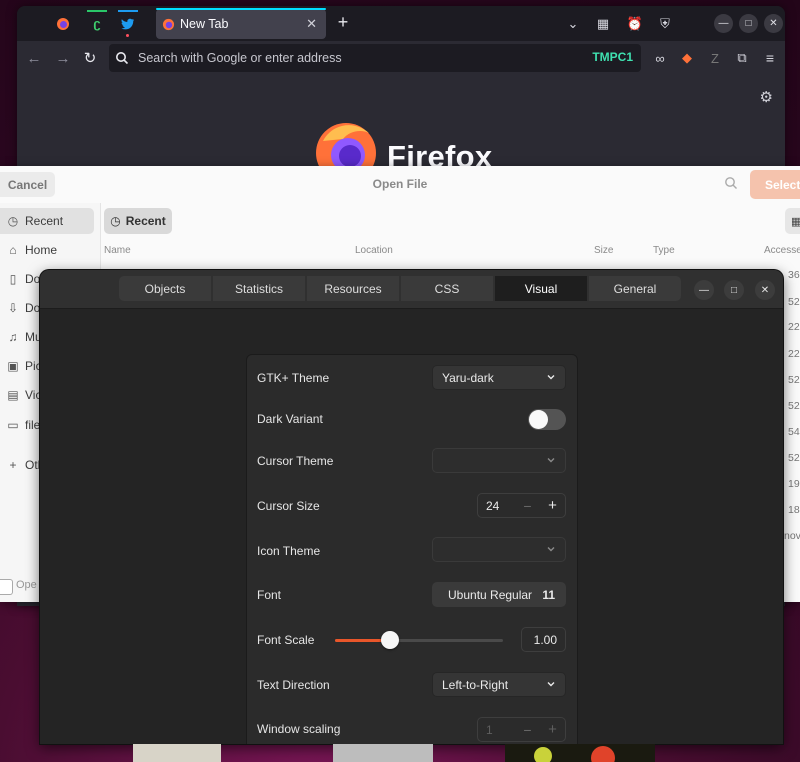 The height and width of the screenshot is (762, 800). Describe the element at coordinates (541, 288) in the screenshot. I see `tab-visual: Visual` at that location.